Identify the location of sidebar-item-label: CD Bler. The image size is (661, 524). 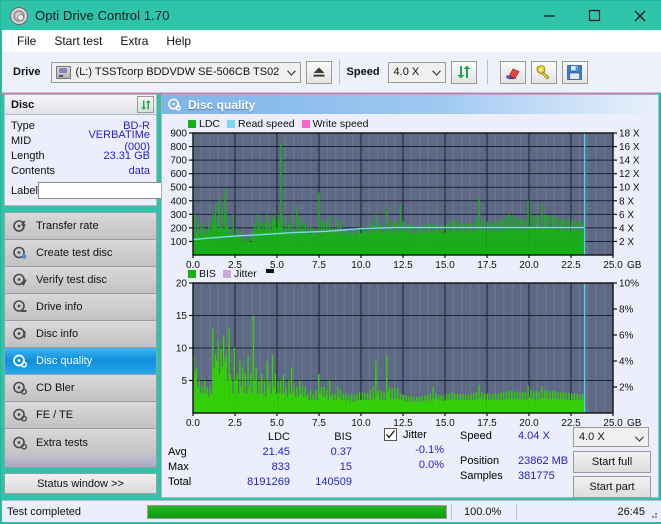
(55, 388).